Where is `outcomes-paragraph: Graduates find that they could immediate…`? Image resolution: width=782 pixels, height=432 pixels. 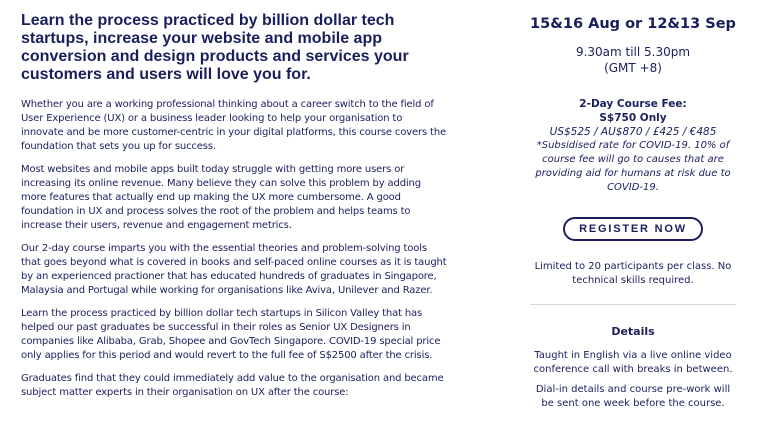 outcomes-paragraph: Graduates find that they could immediate… is located at coordinates (232, 385).